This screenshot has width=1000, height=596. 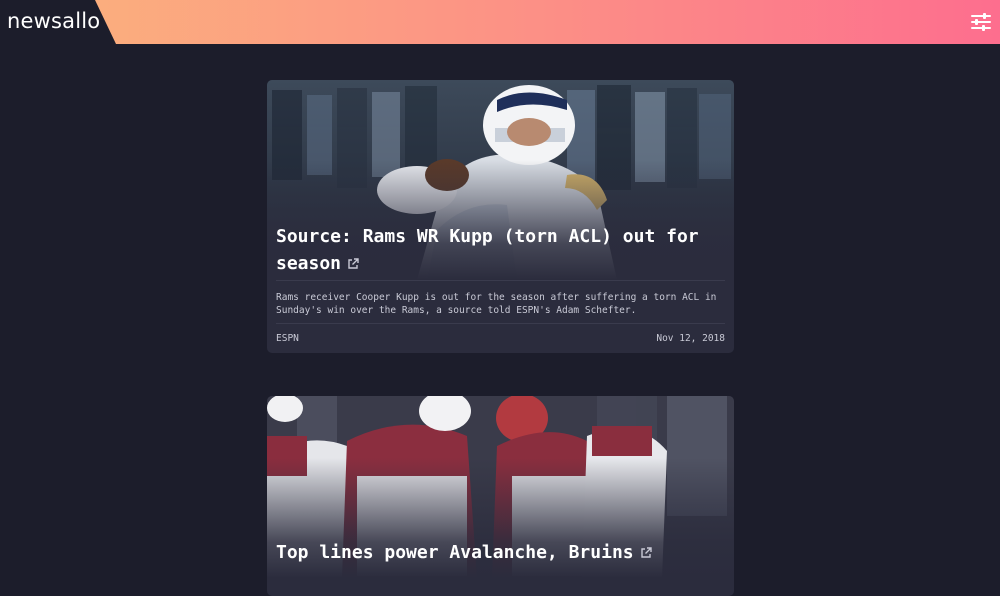 I want to click on logo-container: newsallo, so click(x=58, y=22).